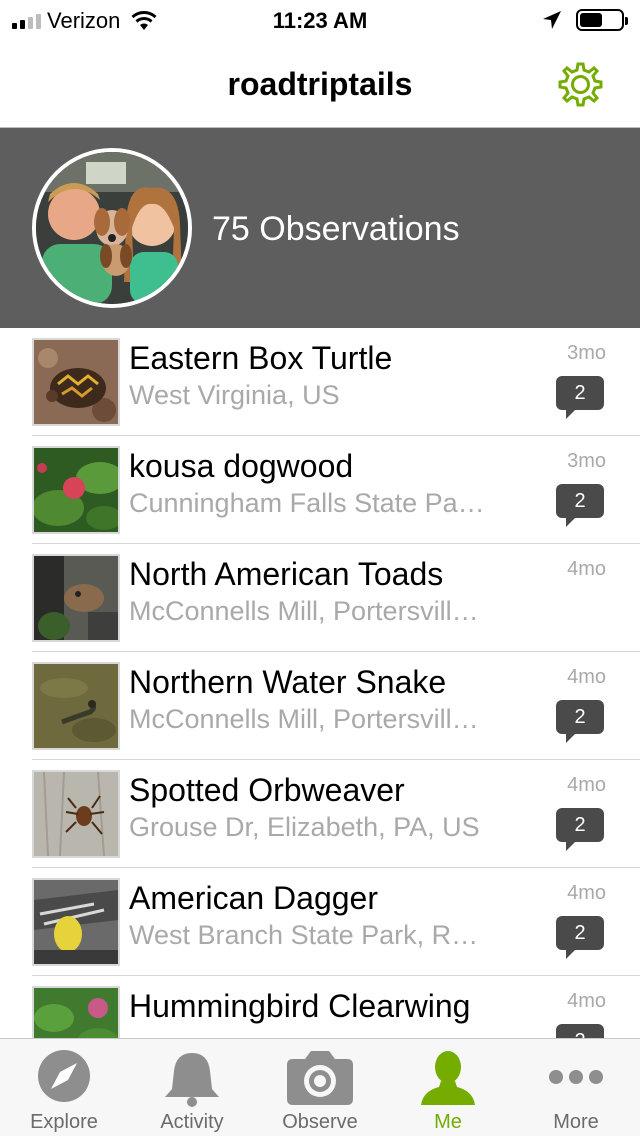 The image size is (640, 1136). What do you see at coordinates (320, 20) in the screenshot?
I see `status-bar: Verizon 11:23 AM` at bounding box center [320, 20].